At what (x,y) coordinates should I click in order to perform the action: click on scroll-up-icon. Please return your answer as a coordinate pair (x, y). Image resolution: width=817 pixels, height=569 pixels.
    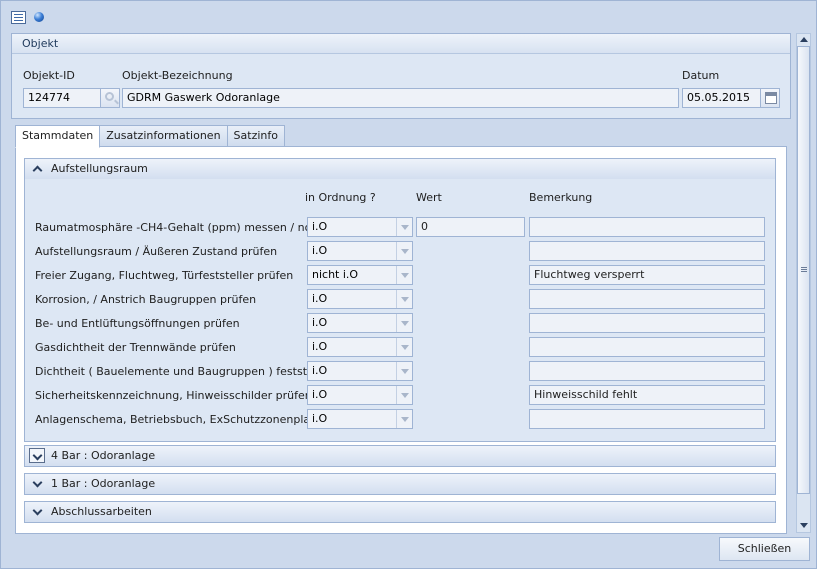
    Looking at the image, I should click on (803, 40).